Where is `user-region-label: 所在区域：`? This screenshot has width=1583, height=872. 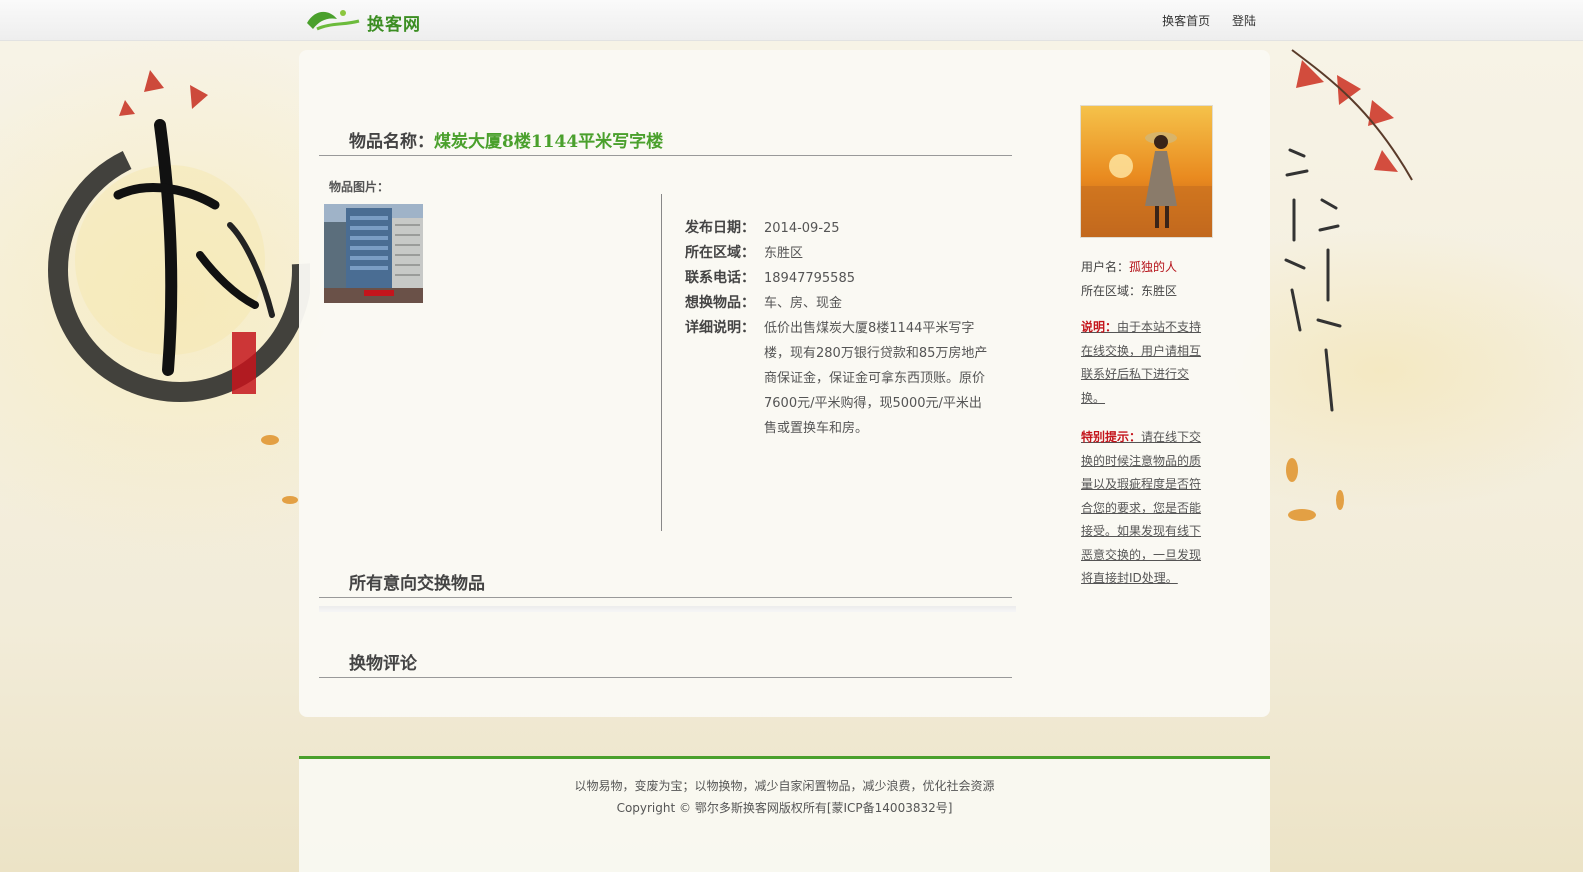
user-region-label: 所在区域： is located at coordinates (1111, 291).